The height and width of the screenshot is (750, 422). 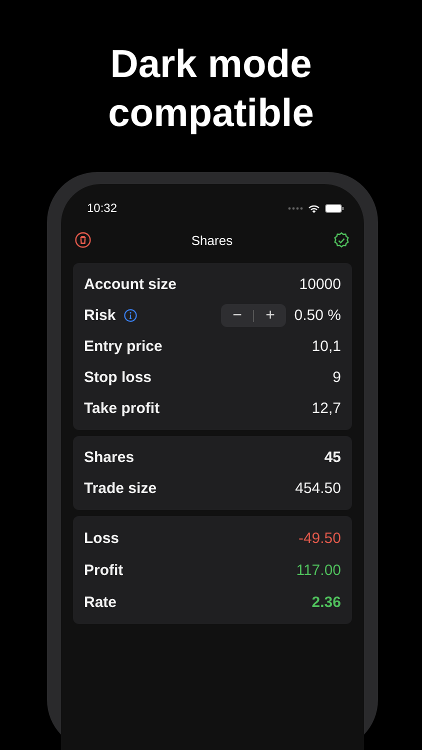 I want to click on risk-stepper: − +, so click(x=253, y=315).